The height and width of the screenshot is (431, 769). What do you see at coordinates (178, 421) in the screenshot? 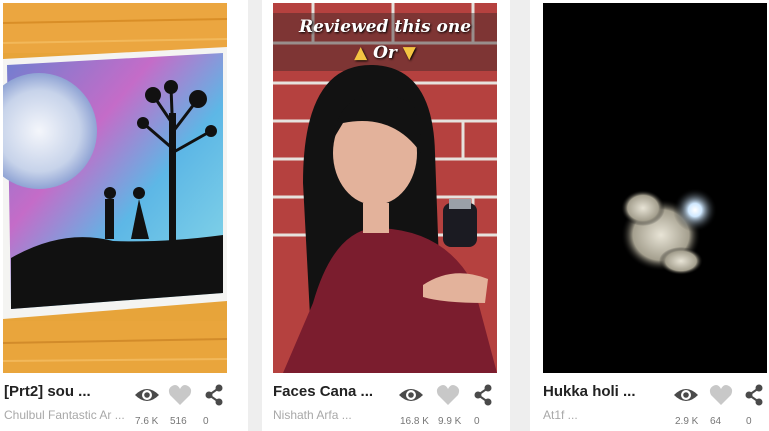
I see `like-count: 516` at bounding box center [178, 421].